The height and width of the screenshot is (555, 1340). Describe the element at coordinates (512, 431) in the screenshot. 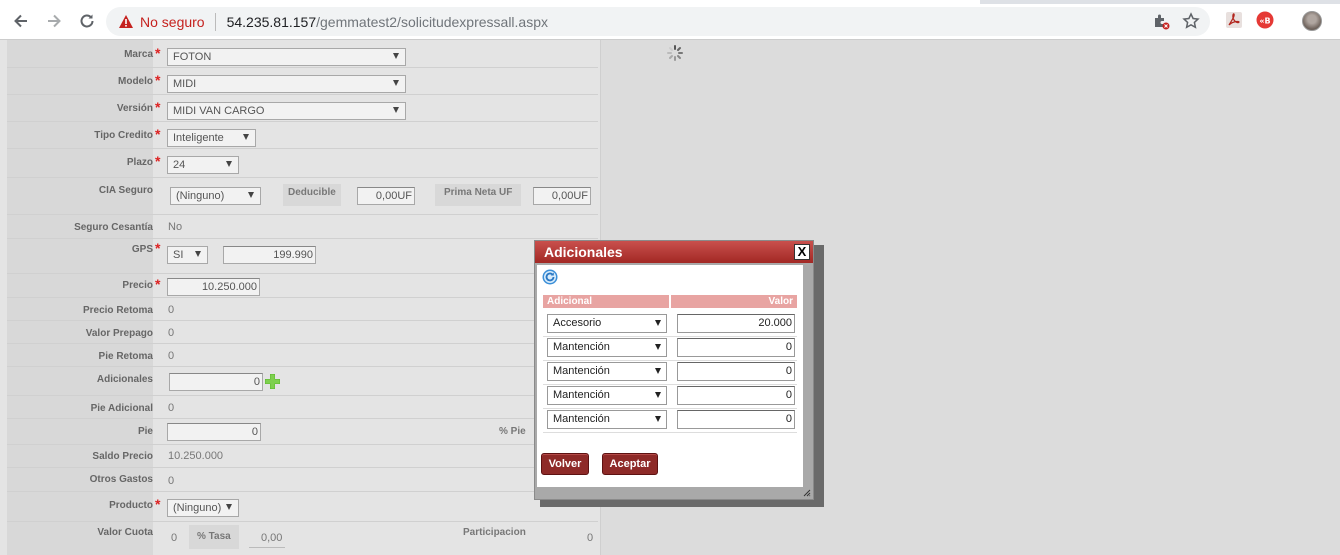

I see `pie-percent-label: % Pie` at that location.